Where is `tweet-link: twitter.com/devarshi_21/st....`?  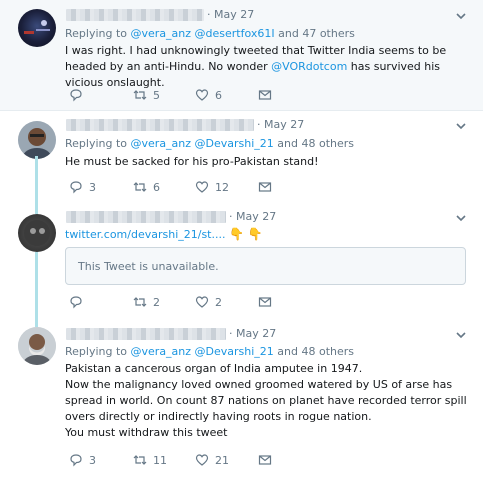 tweet-link: twitter.com/devarshi_21/st.... is located at coordinates (145, 234).